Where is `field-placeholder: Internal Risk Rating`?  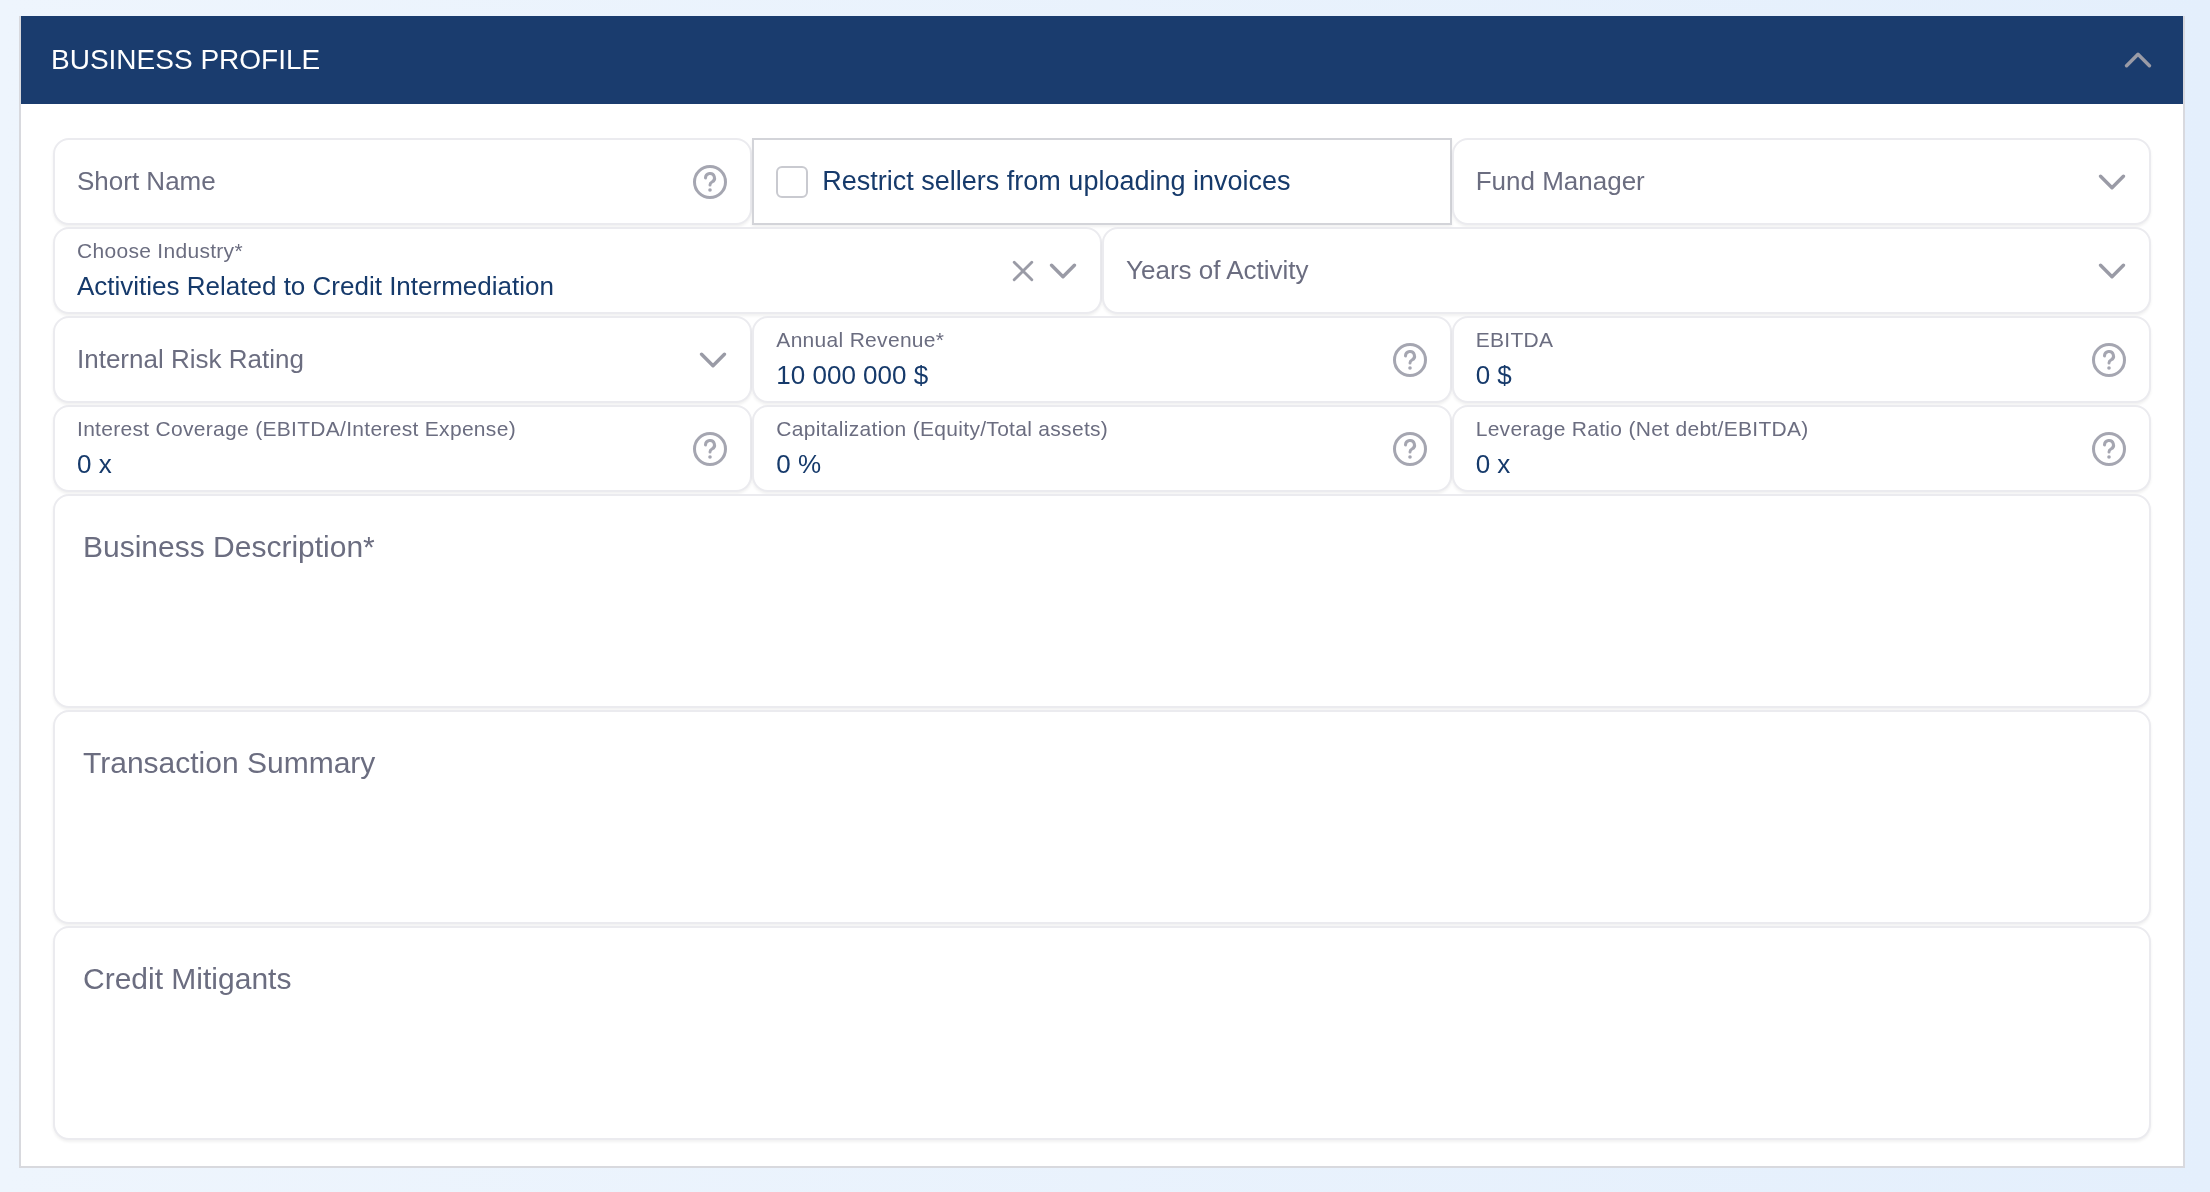 field-placeholder: Internal Risk Rating is located at coordinates (191, 359).